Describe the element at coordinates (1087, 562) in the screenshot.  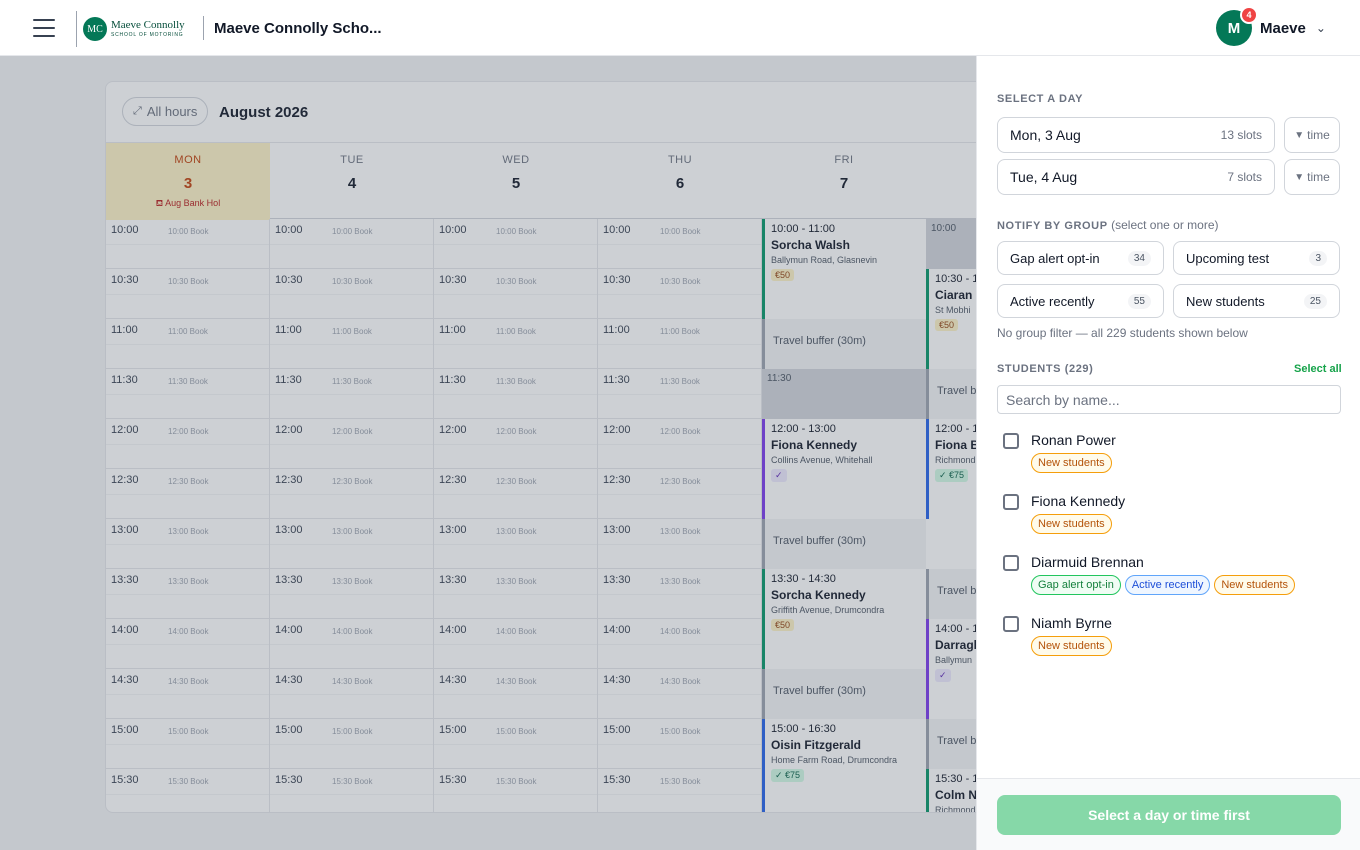
I see `student-name: Diarmuid Brennan` at that location.